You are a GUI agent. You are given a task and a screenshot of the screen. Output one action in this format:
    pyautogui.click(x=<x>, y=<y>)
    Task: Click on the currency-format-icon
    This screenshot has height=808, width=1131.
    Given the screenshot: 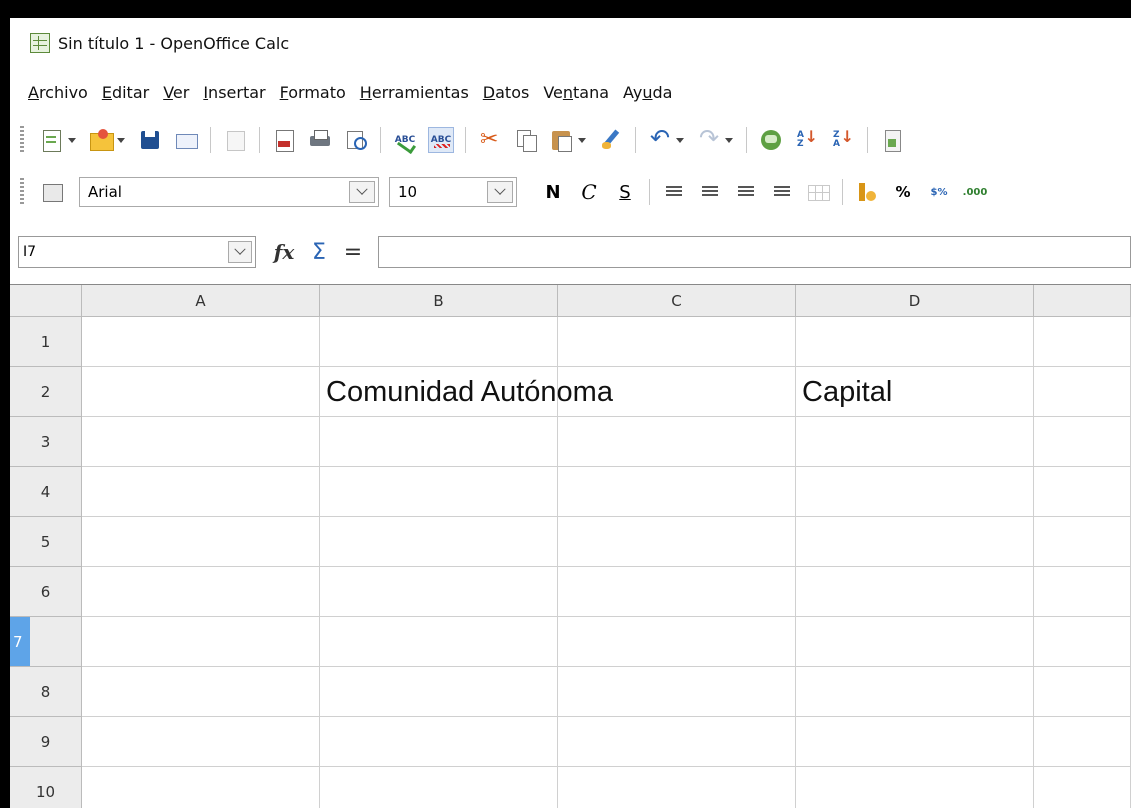 What is the action you would take?
    pyautogui.click(x=867, y=192)
    